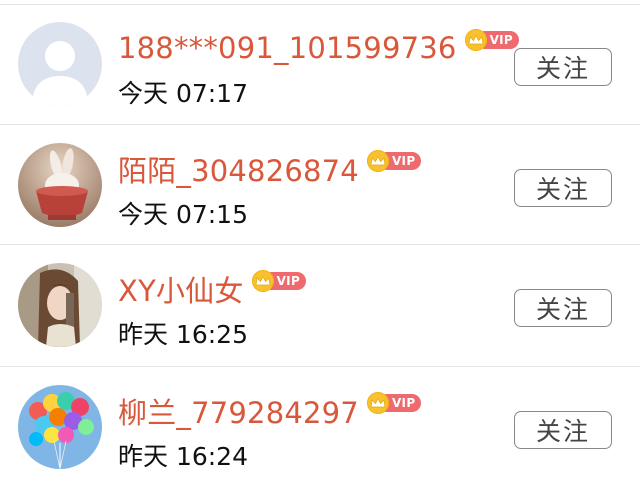 This screenshot has height=503, width=640. What do you see at coordinates (183, 456) in the screenshot?
I see `timestamp: 昨天 16:24` at bounding box center [183, 456].